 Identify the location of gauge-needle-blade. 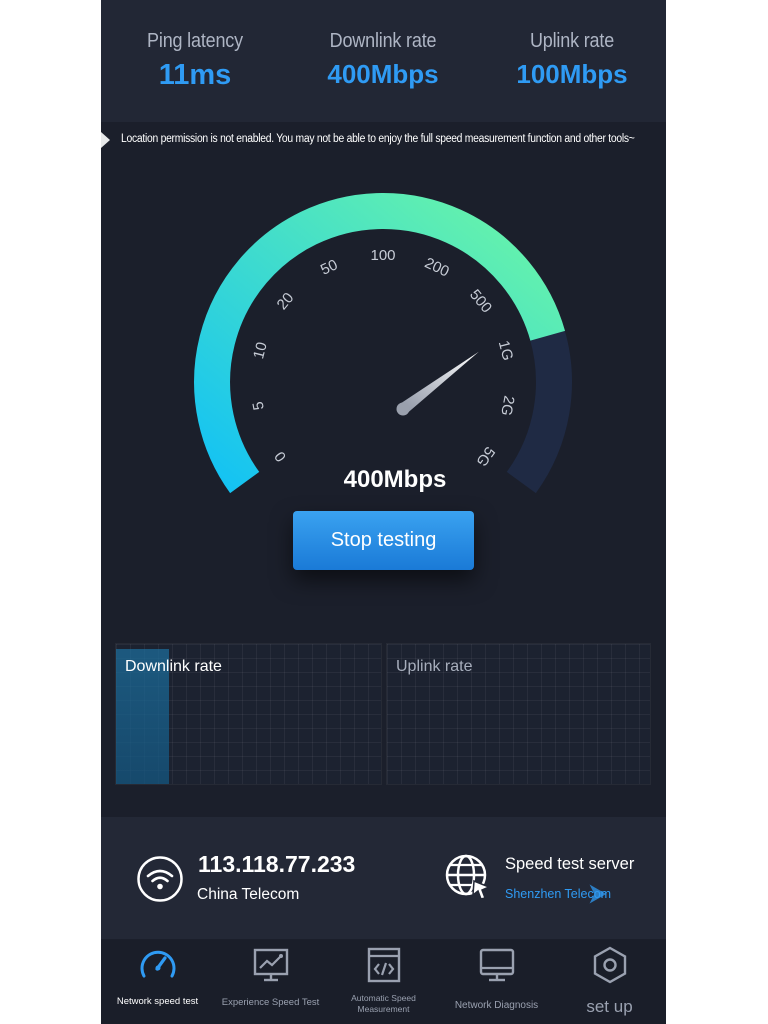
(439, 382).